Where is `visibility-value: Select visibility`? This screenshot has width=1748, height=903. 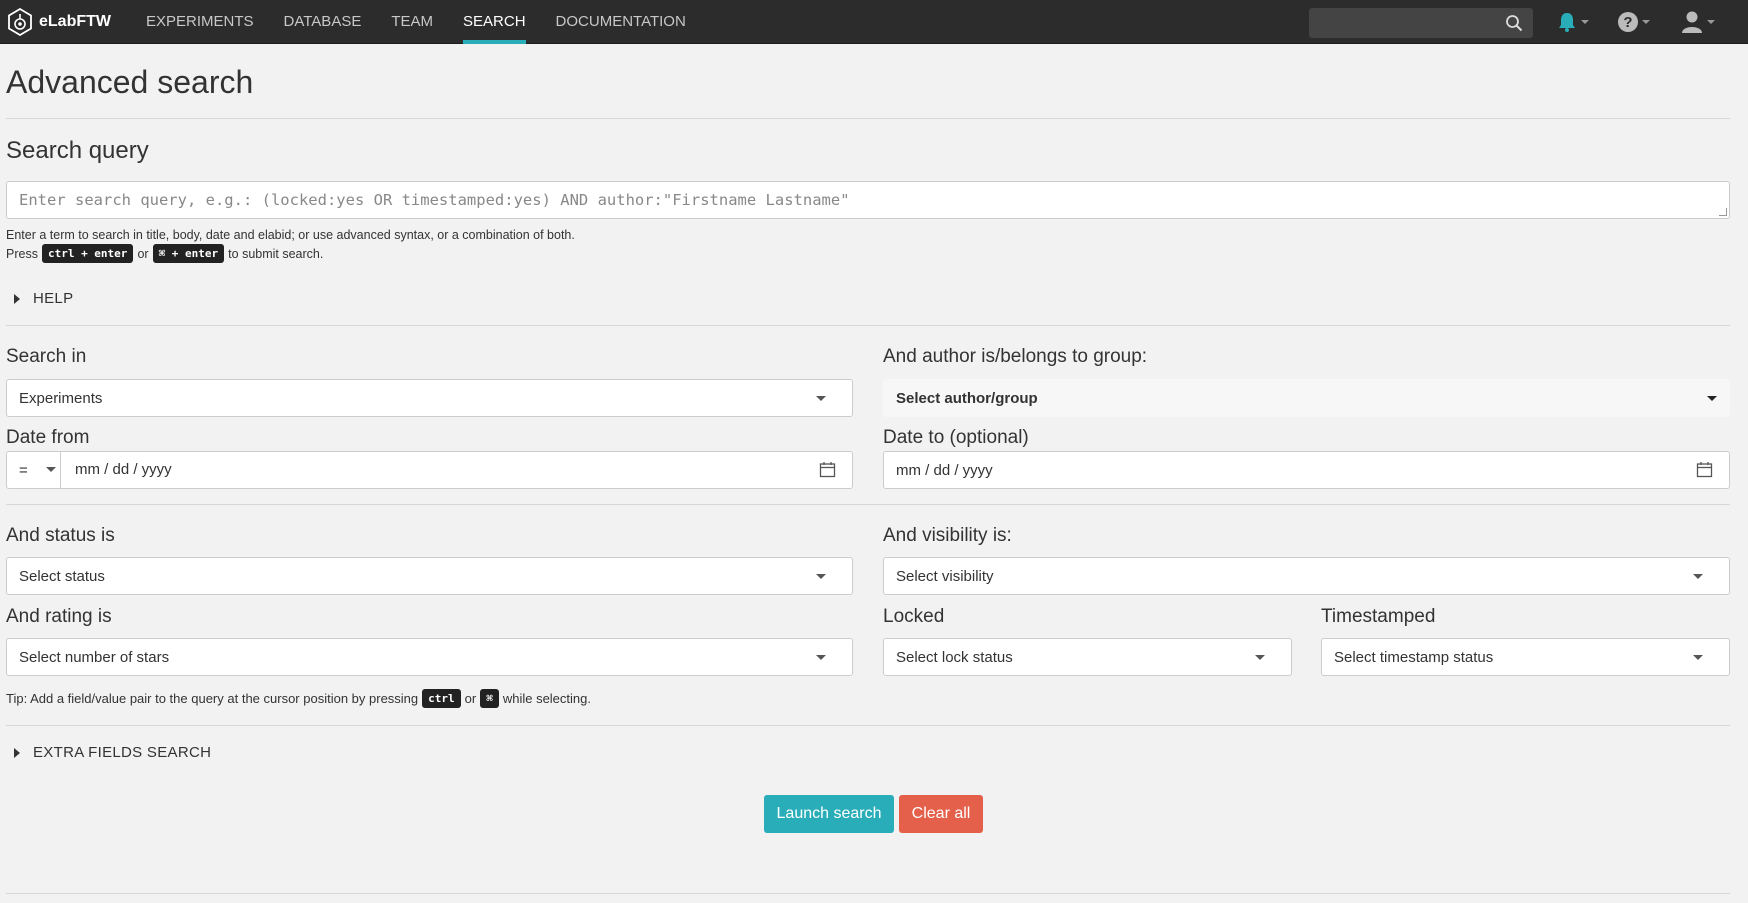 visibility-value: Select visibility is located at coordinates (945, 576).